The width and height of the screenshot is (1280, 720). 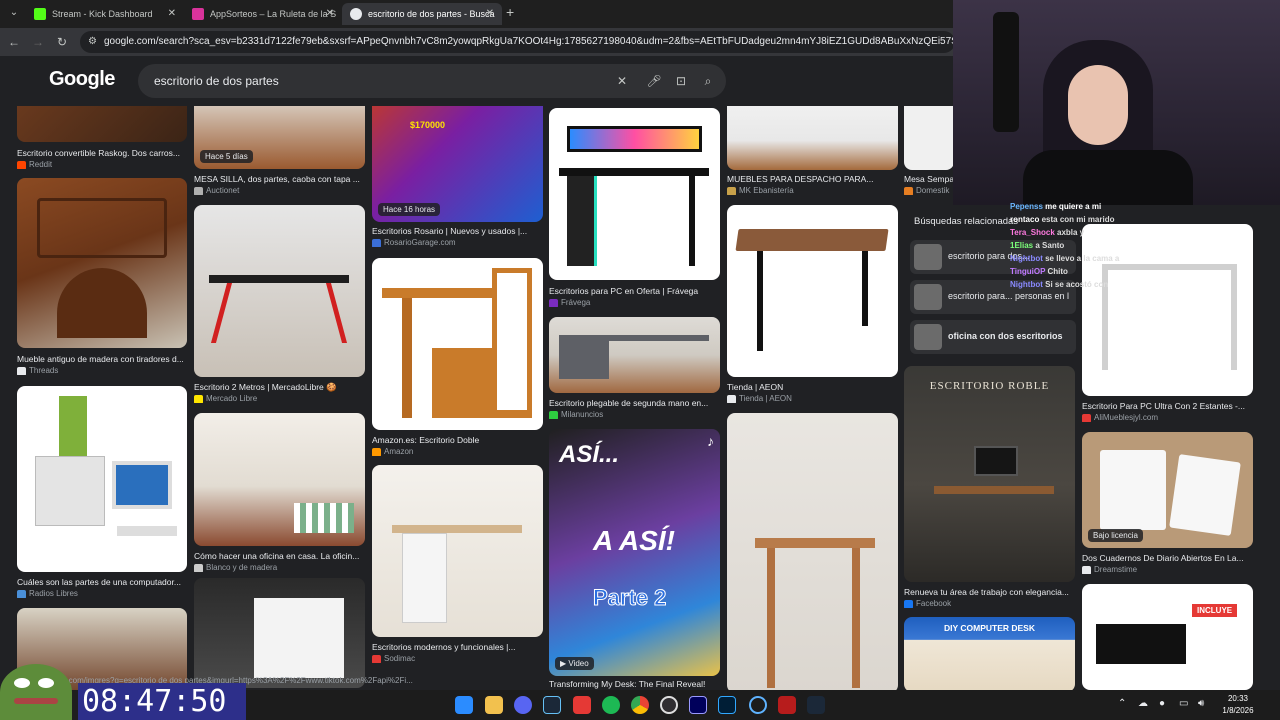 I want to click on premiere-icon, so click(x=698, y=705).